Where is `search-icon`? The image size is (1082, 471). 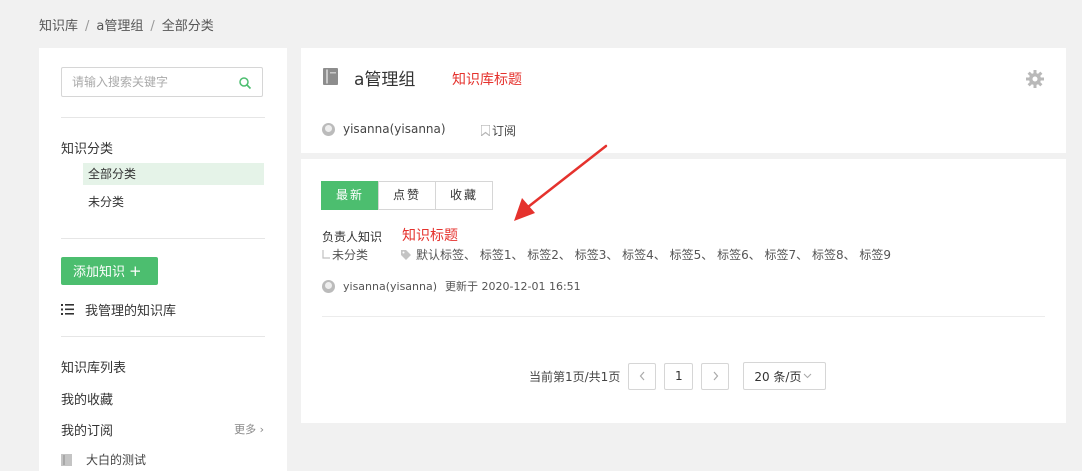
search-icon is located at coordinates (245, 83).